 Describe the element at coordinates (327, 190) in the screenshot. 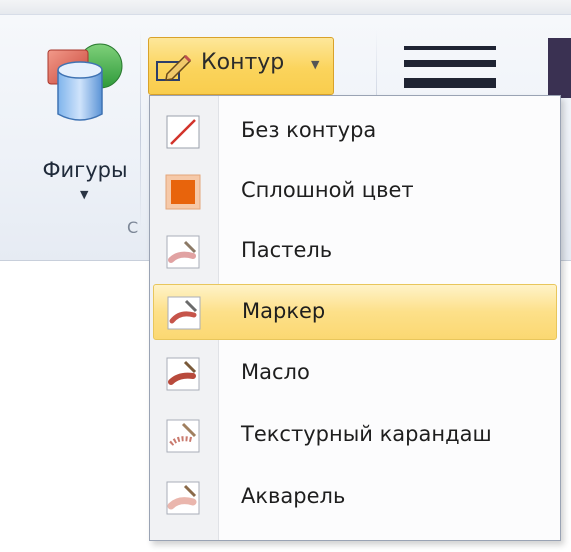

I see `menu-item-label: Сплошной цвет` at that location.